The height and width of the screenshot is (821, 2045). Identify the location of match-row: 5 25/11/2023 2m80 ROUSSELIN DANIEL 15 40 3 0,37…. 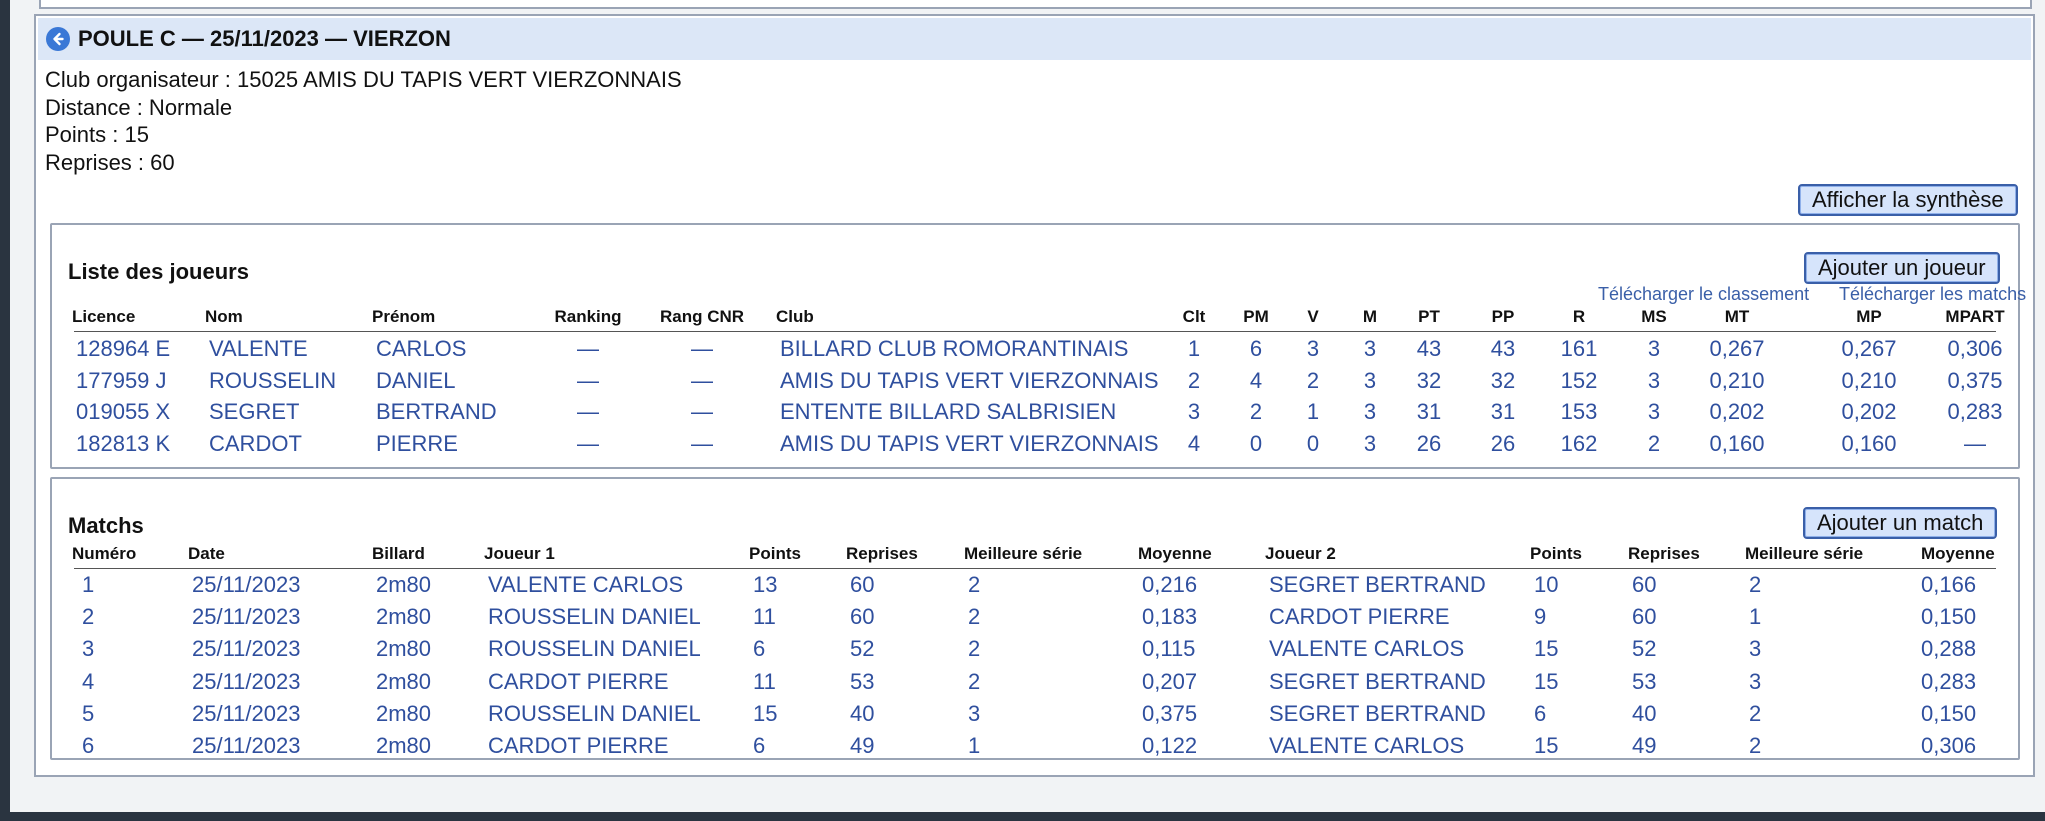
(1035, 714).